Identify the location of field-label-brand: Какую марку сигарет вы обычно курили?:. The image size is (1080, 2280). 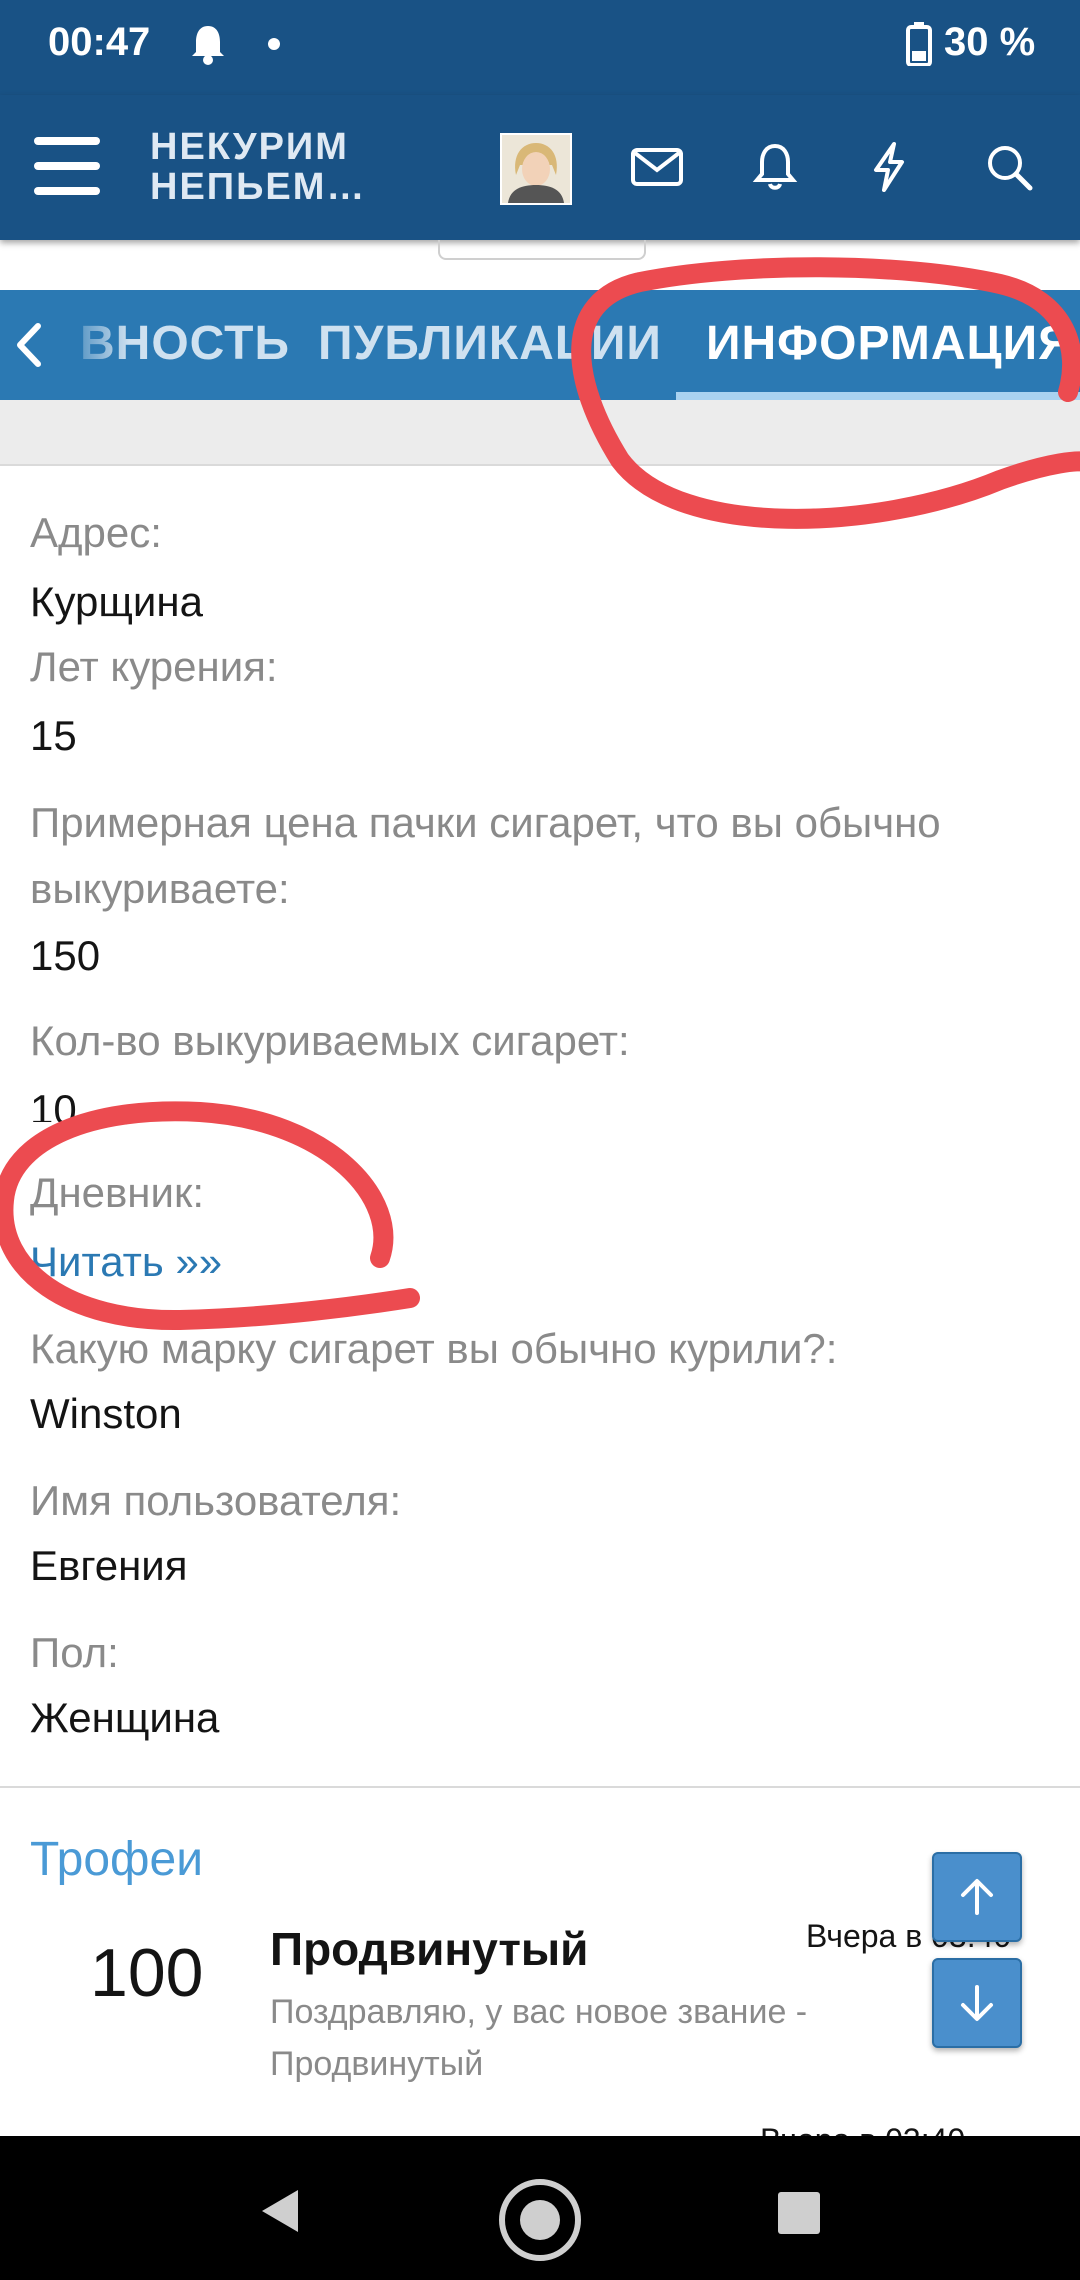
(434, 1348).